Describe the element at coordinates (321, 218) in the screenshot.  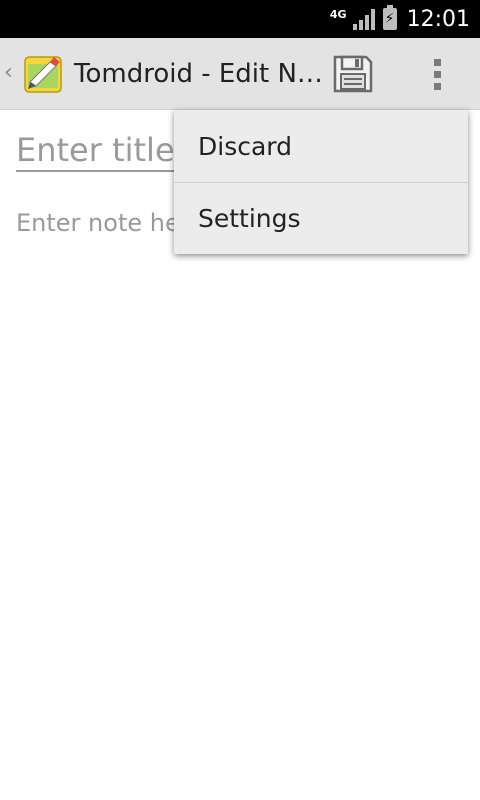
I see `menu-item-settings: Settings` at that location.